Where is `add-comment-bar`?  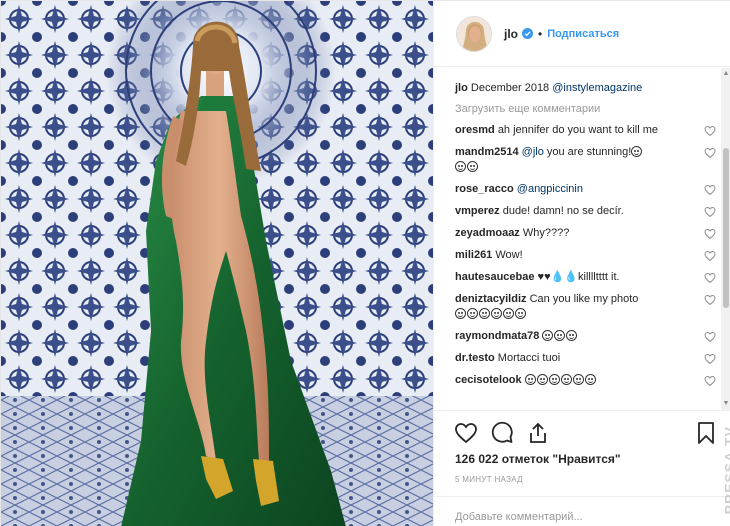 add-comment-bar is located at coordinates (582, 511).